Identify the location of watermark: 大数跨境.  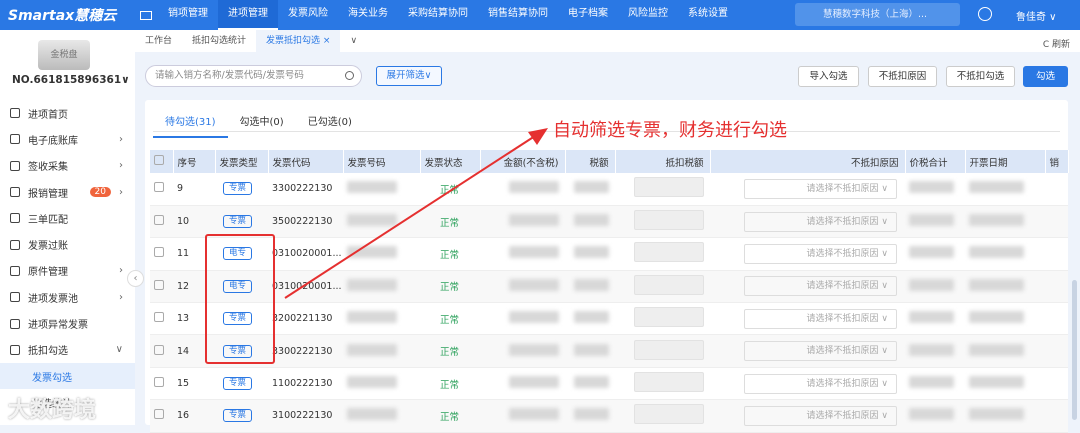
(52, 410).